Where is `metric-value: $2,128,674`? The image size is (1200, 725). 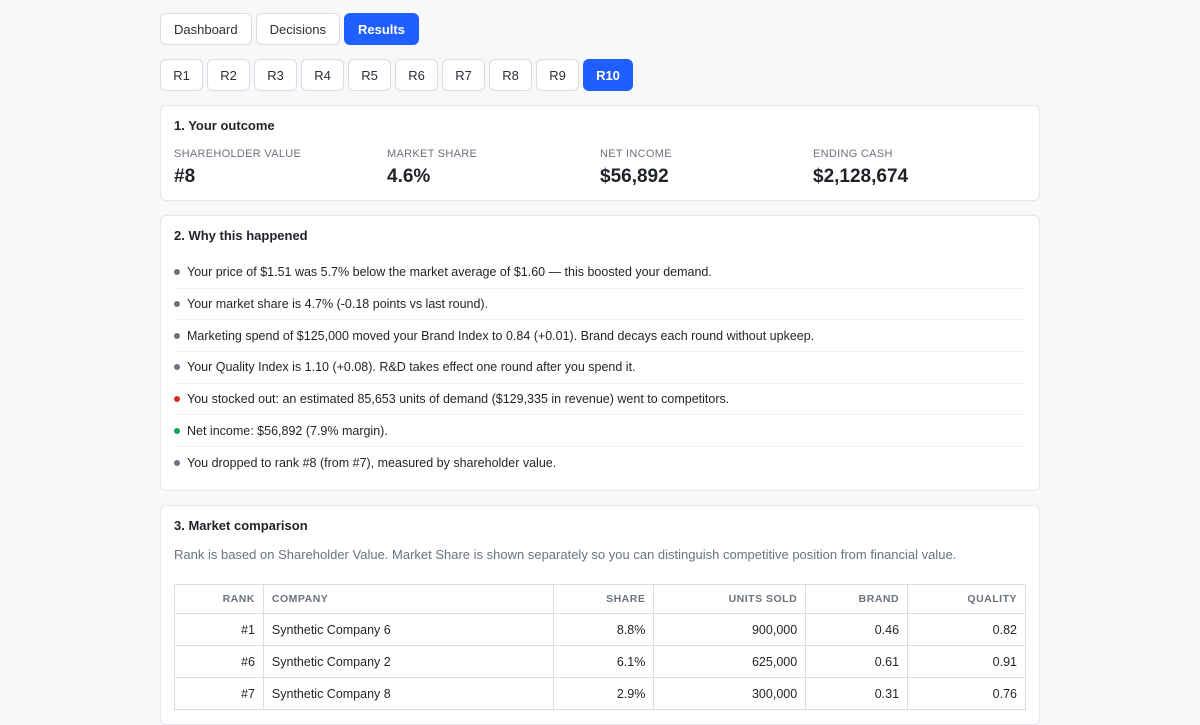 metric-value: $2,128,674 is located at coordinates (861, 176).